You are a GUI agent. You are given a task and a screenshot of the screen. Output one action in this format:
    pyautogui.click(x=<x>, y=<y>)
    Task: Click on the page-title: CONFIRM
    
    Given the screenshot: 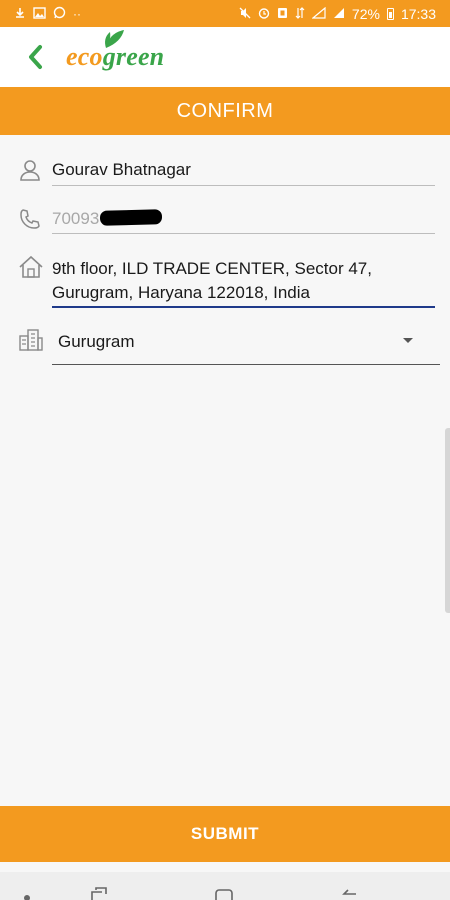 What is the action you would take?
    pyautogui.click(x=225, y=110)
    